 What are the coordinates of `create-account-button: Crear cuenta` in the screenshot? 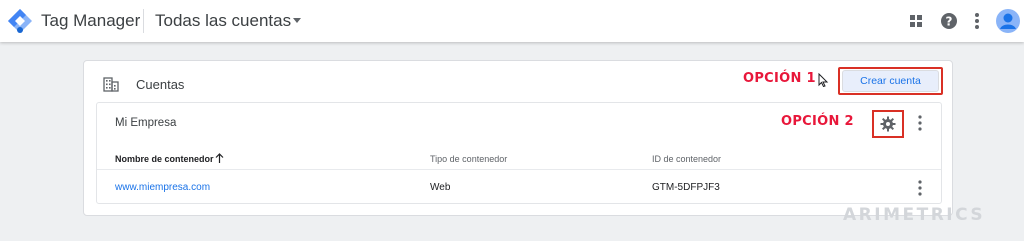 It's located at (890, 81).